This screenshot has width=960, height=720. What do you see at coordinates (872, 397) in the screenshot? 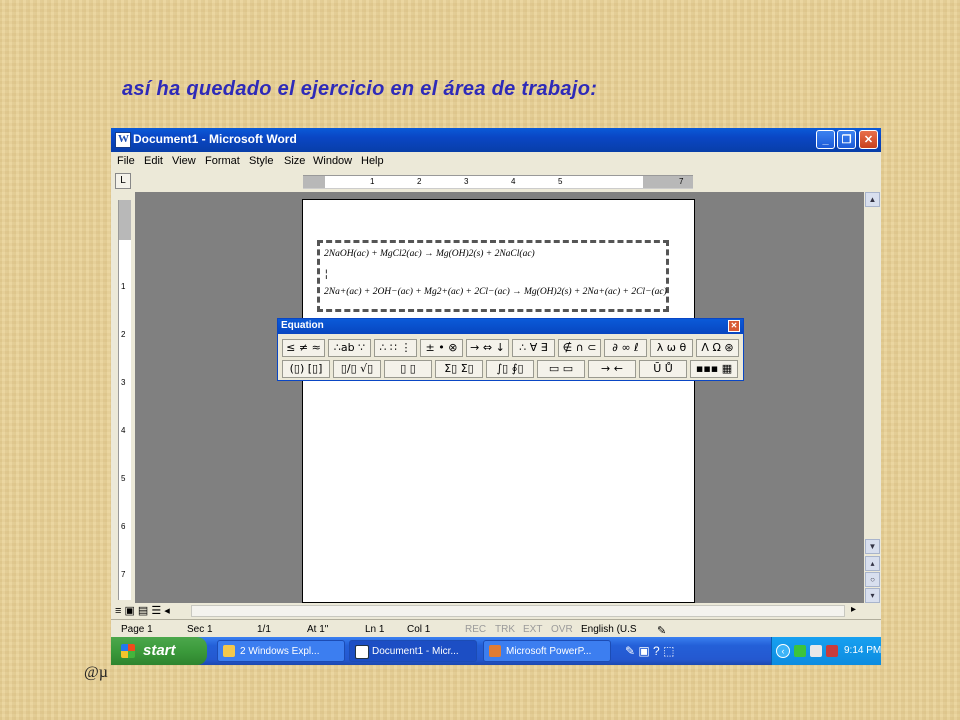
I see `vertical-scrollbar: ▲ ▼ ▴ ○ ▾` at bounding box center [872, 397].